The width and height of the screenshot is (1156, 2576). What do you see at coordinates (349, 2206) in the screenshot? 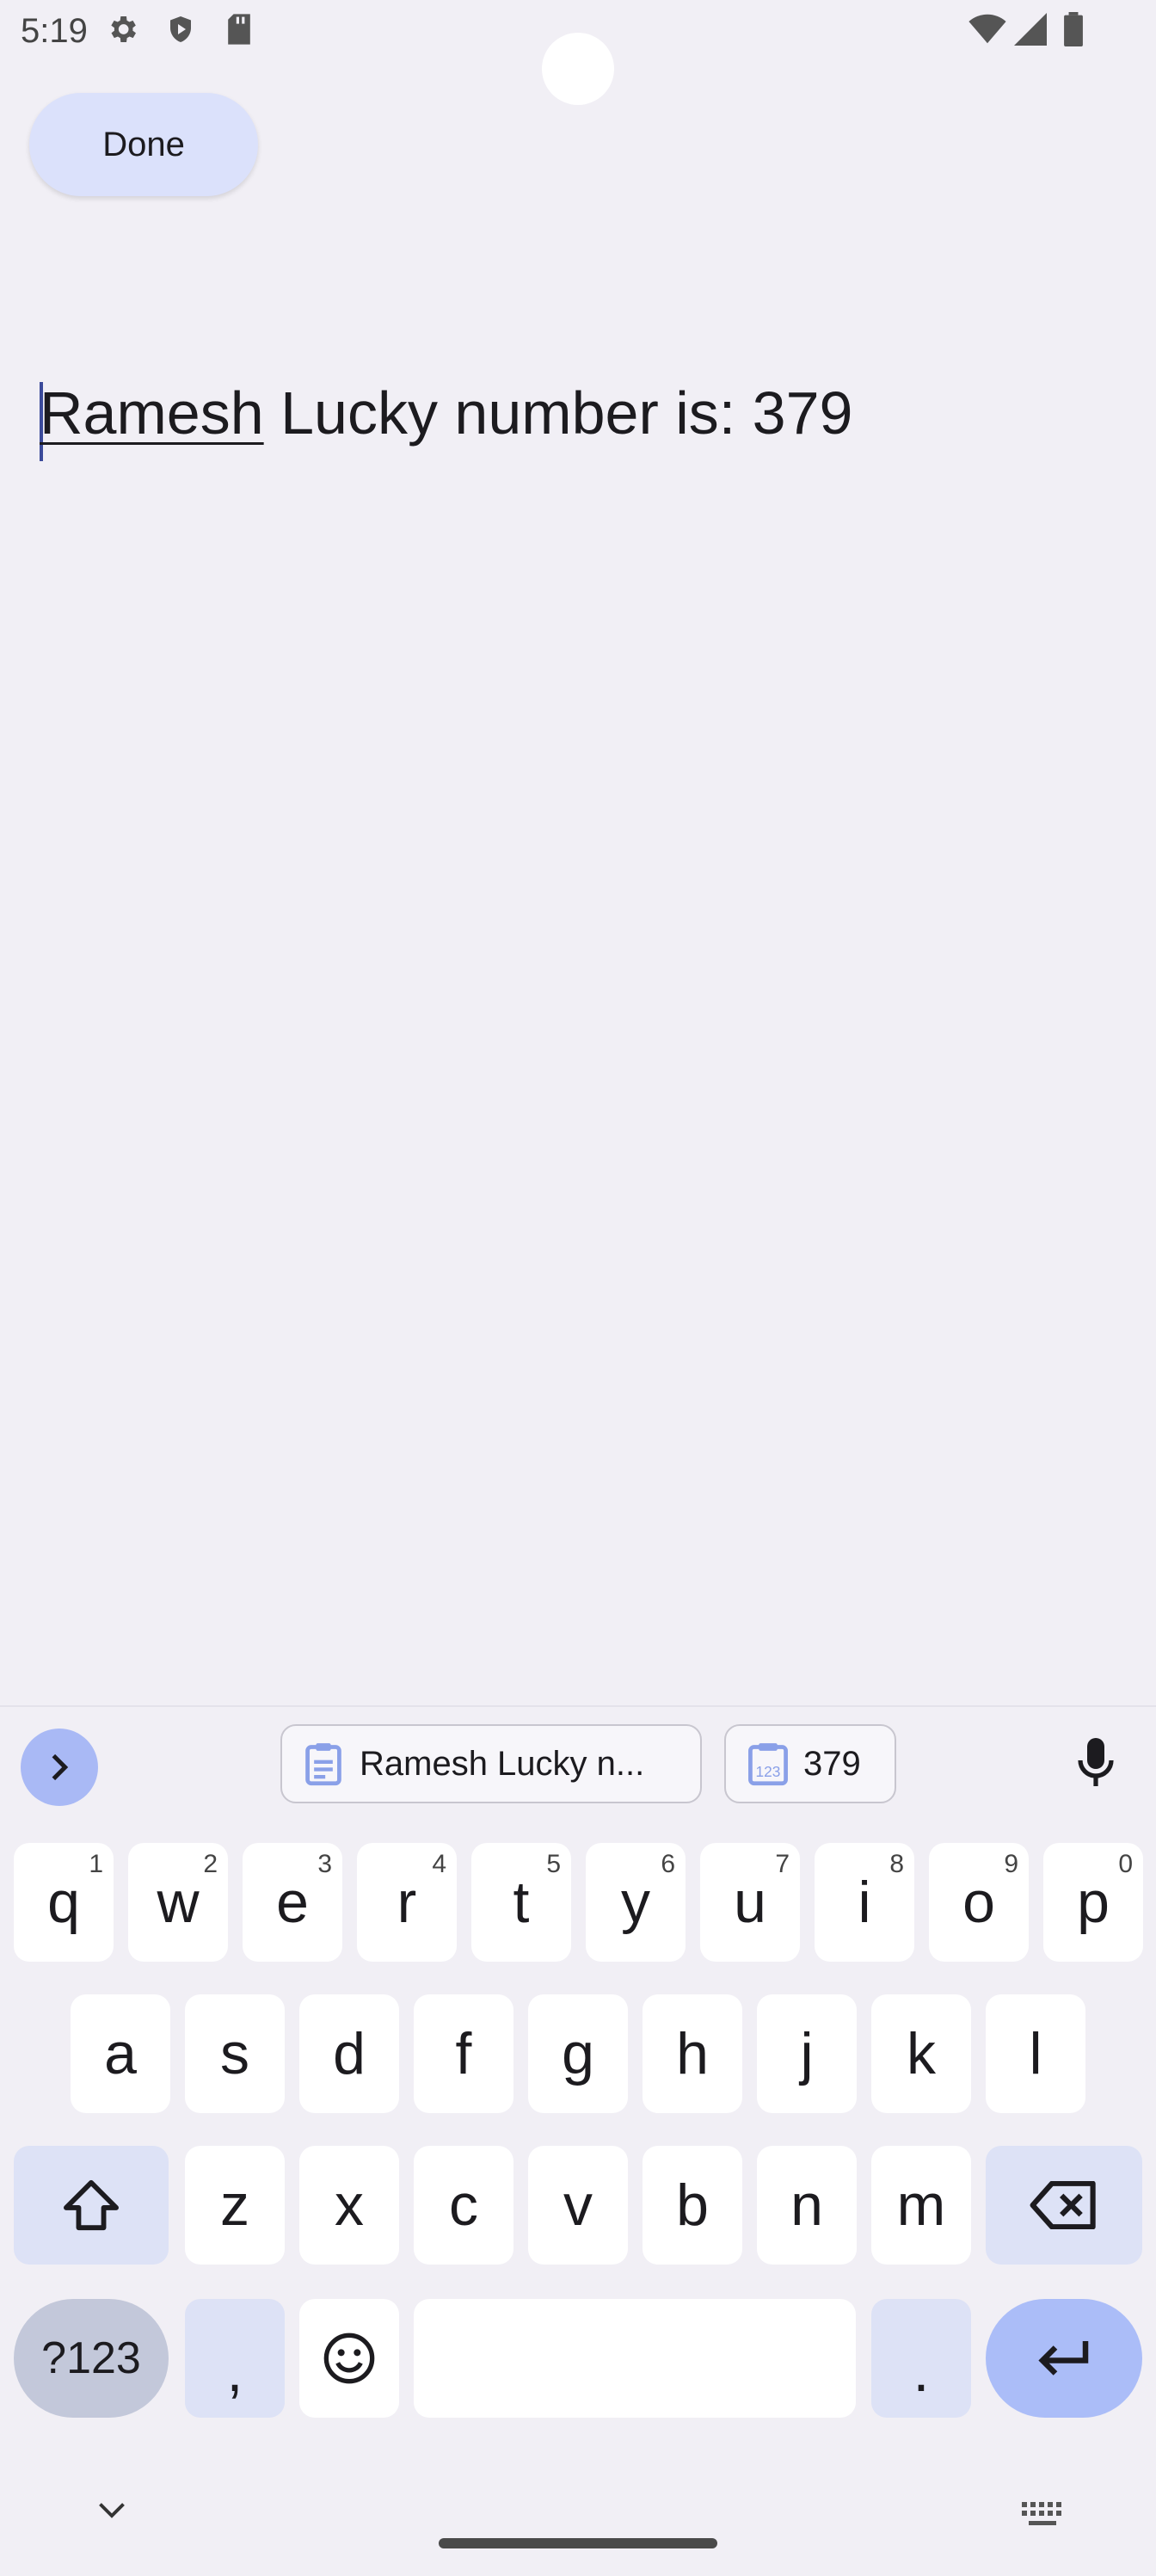
I see `key-x: x` at bounding box center [349, 2206].